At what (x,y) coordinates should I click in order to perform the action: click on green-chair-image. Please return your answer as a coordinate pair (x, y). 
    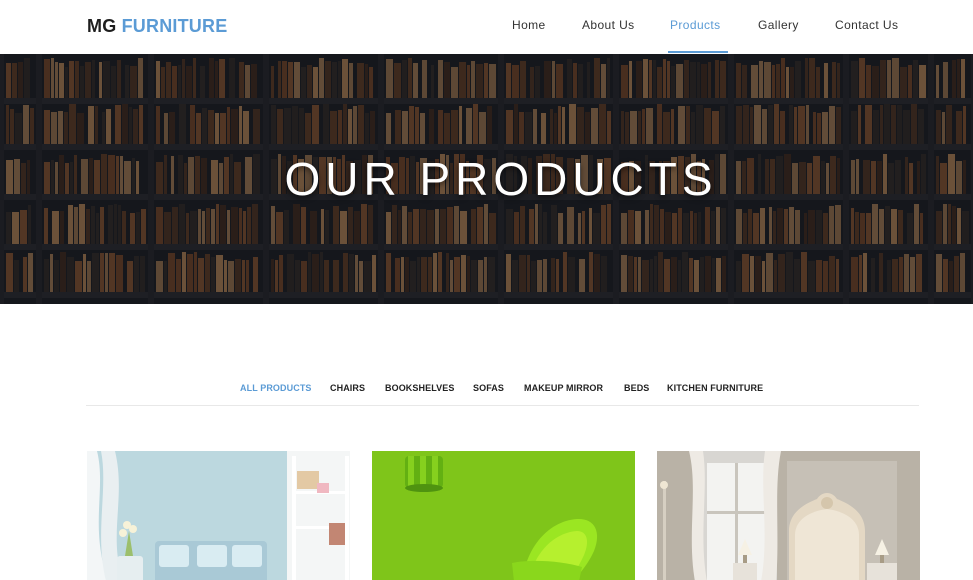
    Looking at the image, I should click on (503, 515).